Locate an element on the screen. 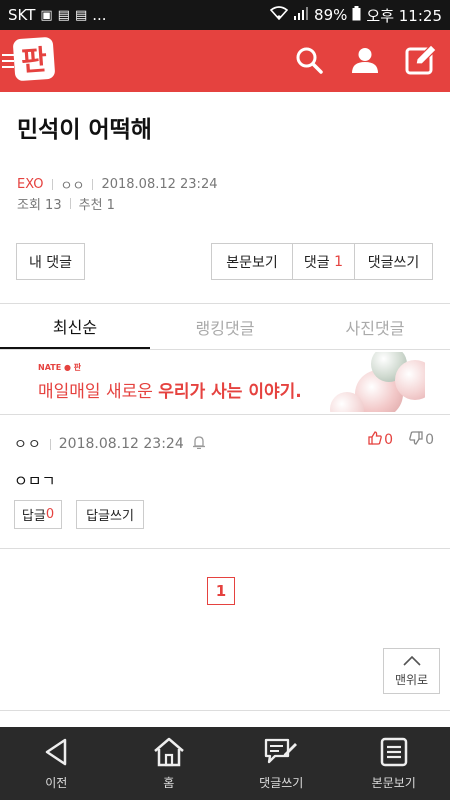  home-icon is located at coordinates (169, 752).